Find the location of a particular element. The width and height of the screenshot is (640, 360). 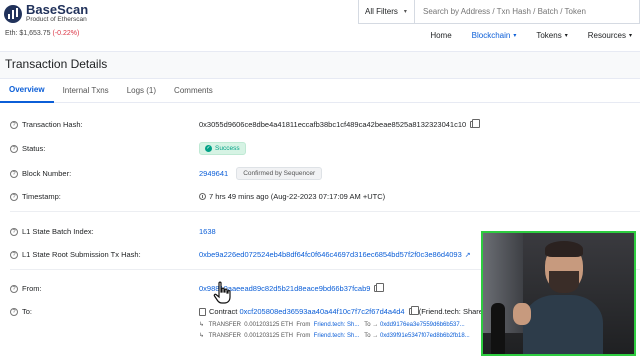

presenter-body is located at coordinates (563, 324).